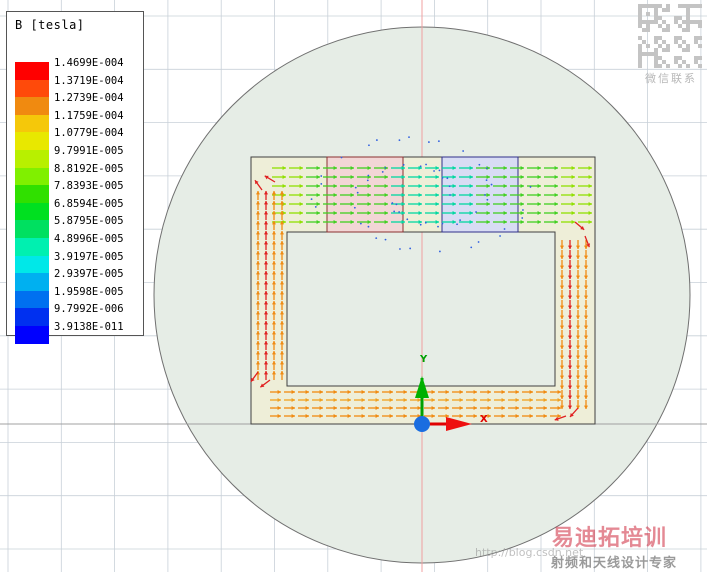 This screenshot has width=707, height=572. Describe the element at coordinates (89, 327) in the screenshot. I see `legend-value: 3.9138E-011` at that location.